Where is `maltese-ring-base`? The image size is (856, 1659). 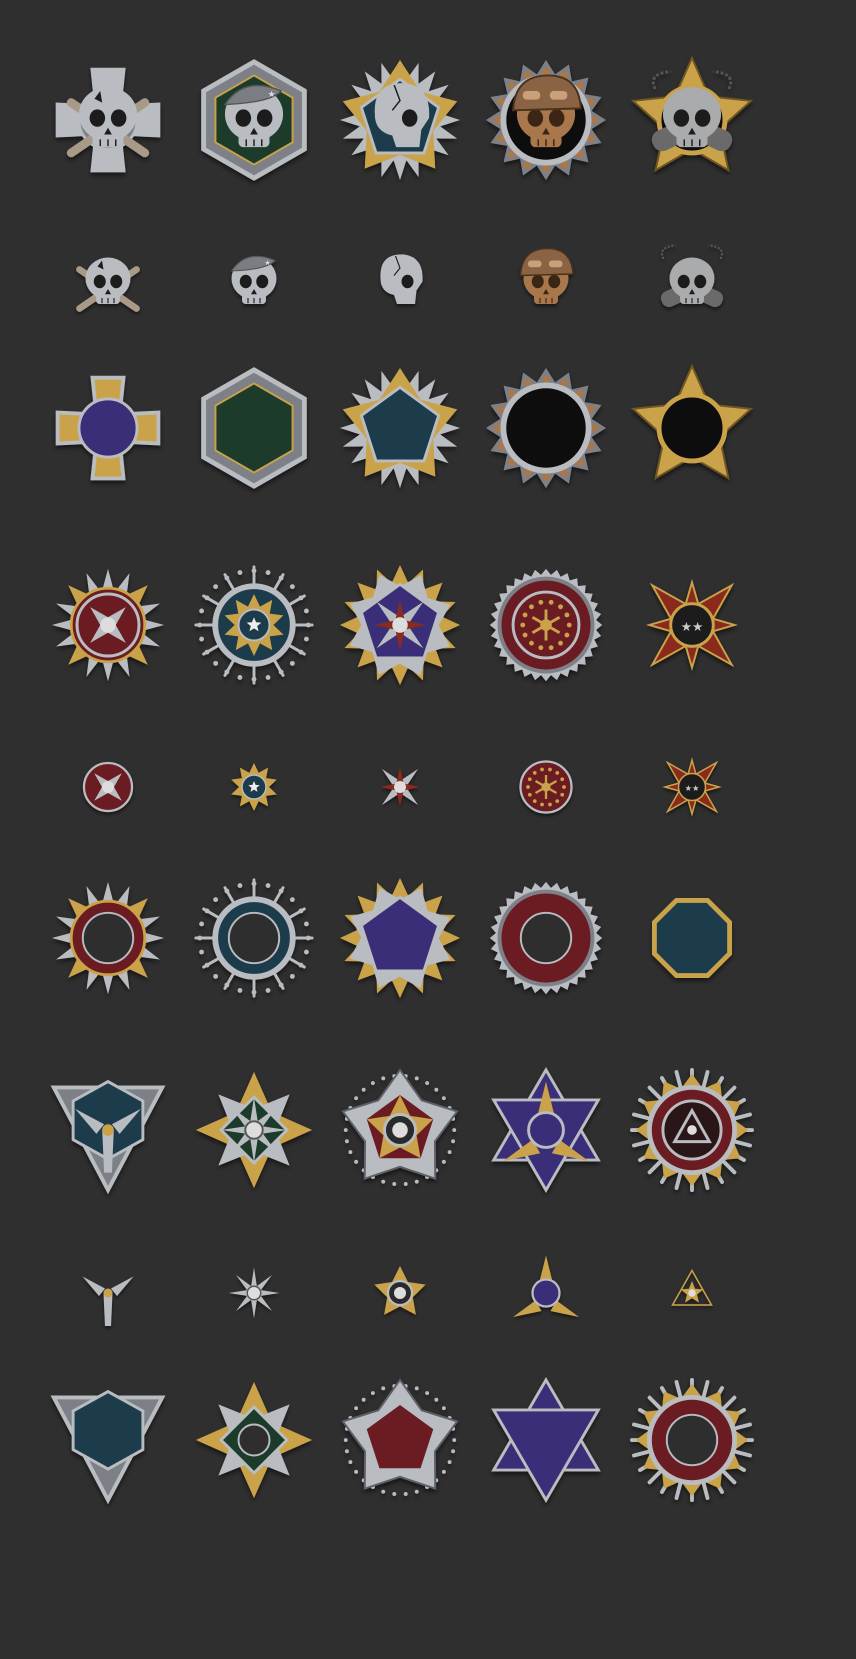 maltese-ring-base is located at coordinates (108, 938).